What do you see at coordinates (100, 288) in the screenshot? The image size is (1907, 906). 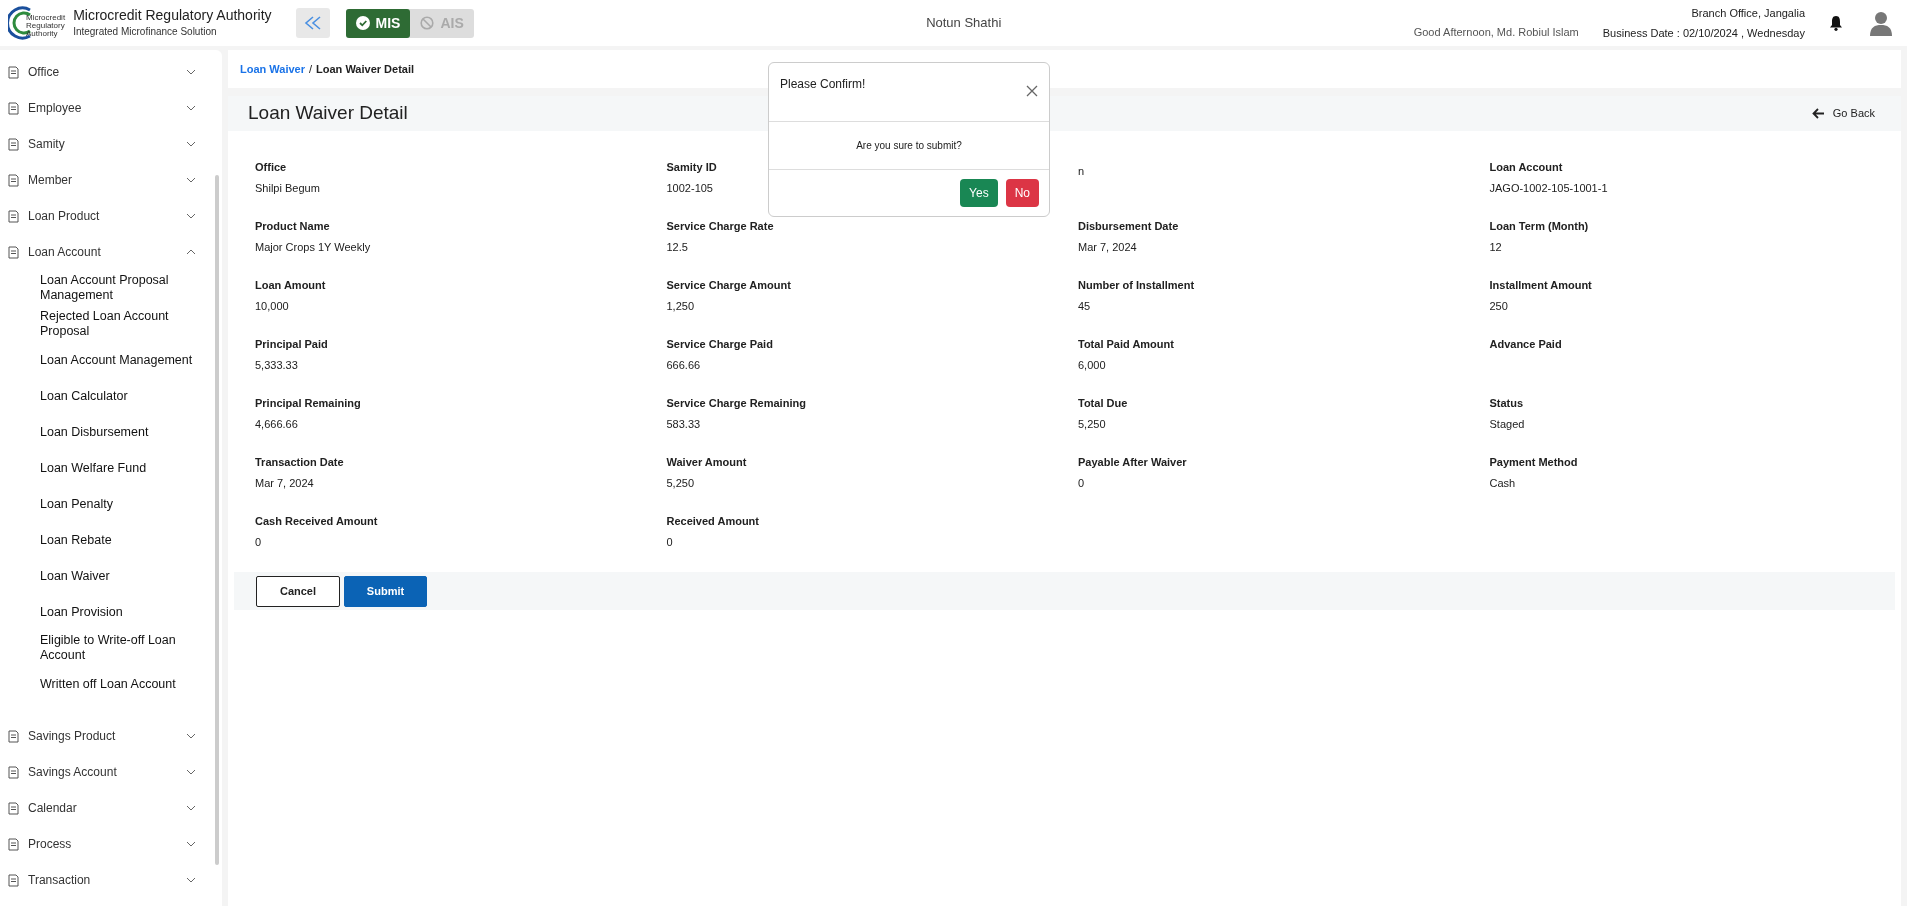 I see `sidebar-subitem: Loan Account Proposal Management` at bounding box center [100, 288].